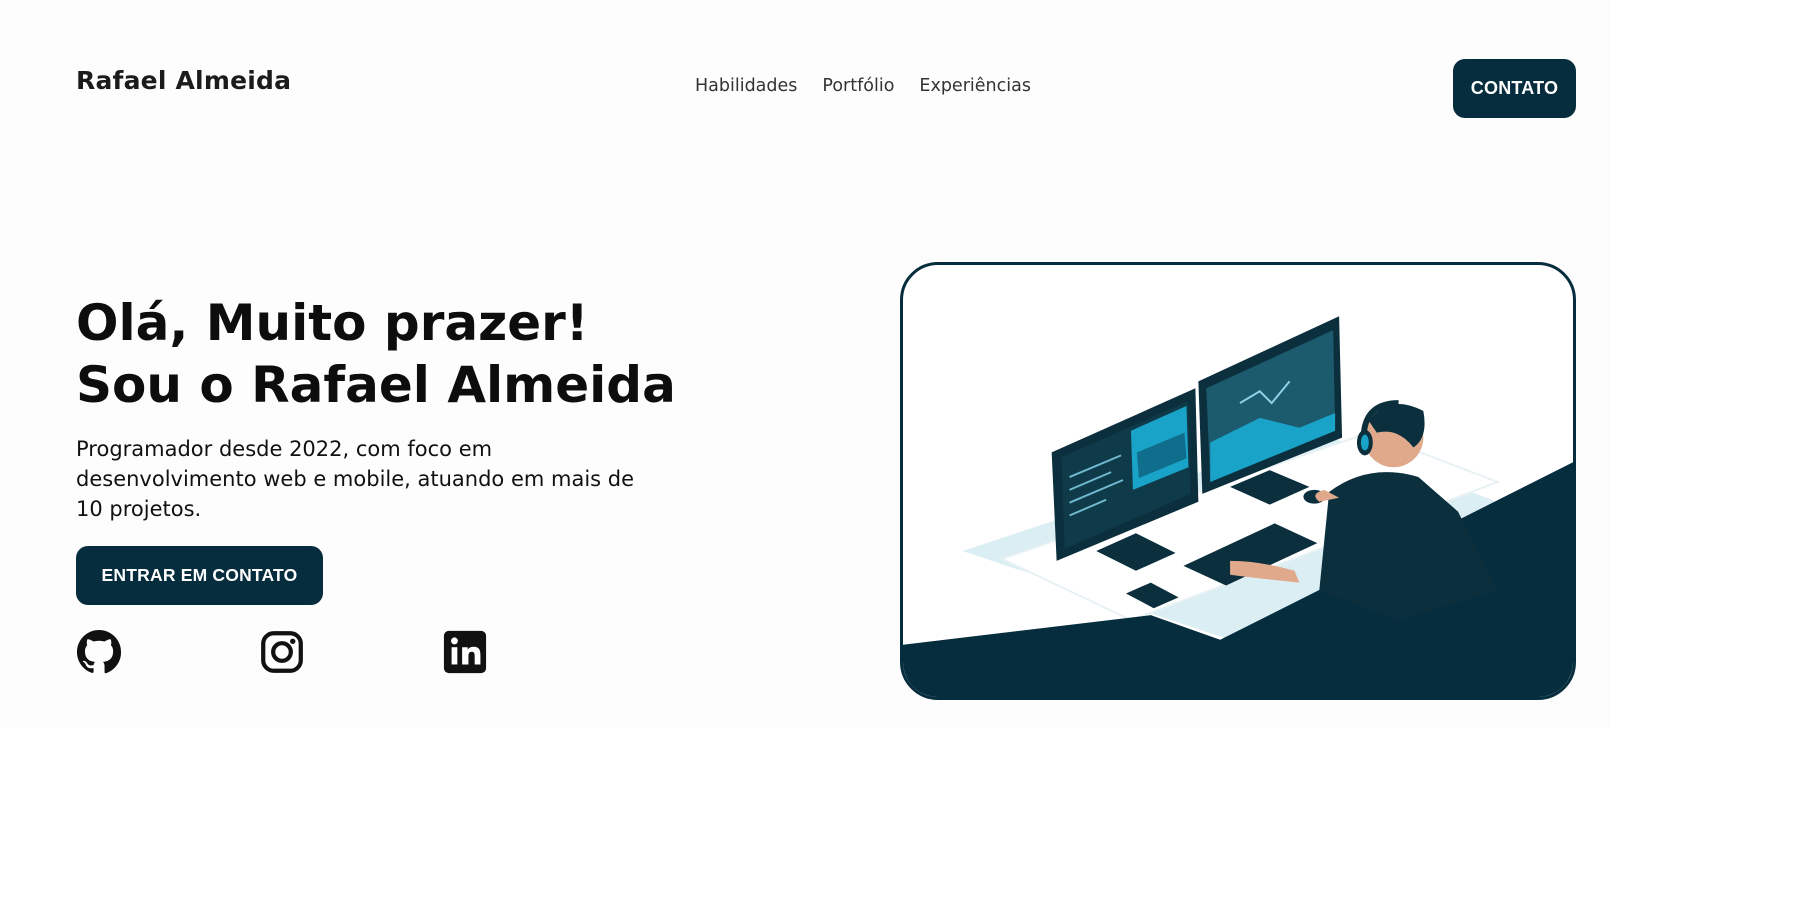 Image resolution: width=1793 pixels, height=924 pixels. What do you see at coordinates (350, 652) in the screenshot?
I see `social-links` at bounding box center [350, 652].